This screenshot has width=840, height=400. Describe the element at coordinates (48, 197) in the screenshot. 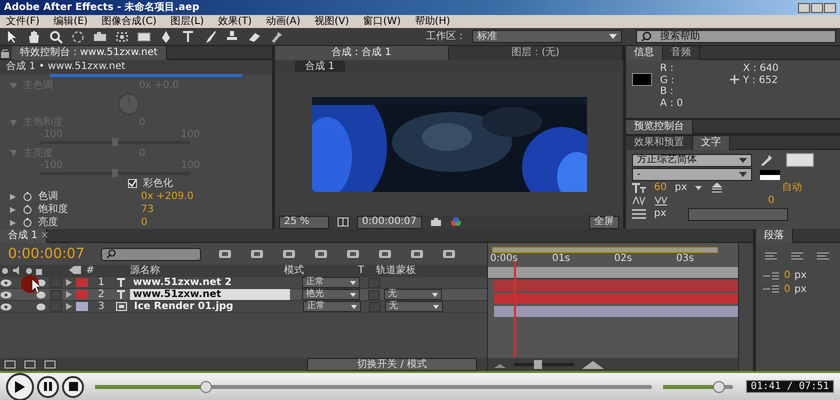

I see `property-label: 色调` at that location.